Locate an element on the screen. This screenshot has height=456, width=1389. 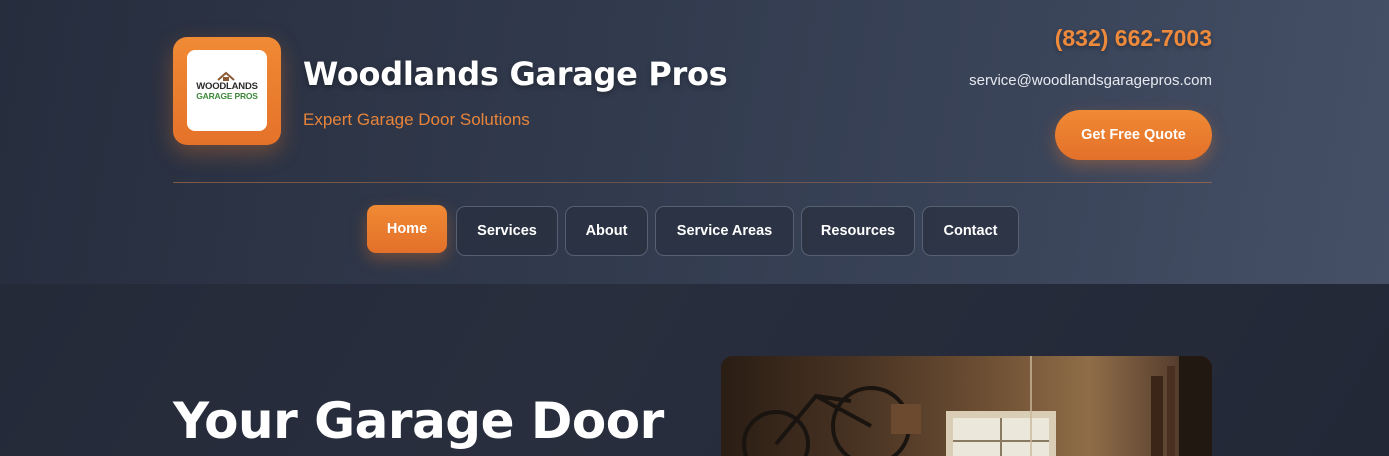
garage-interior-illustration is located at coordinates (966, 406).